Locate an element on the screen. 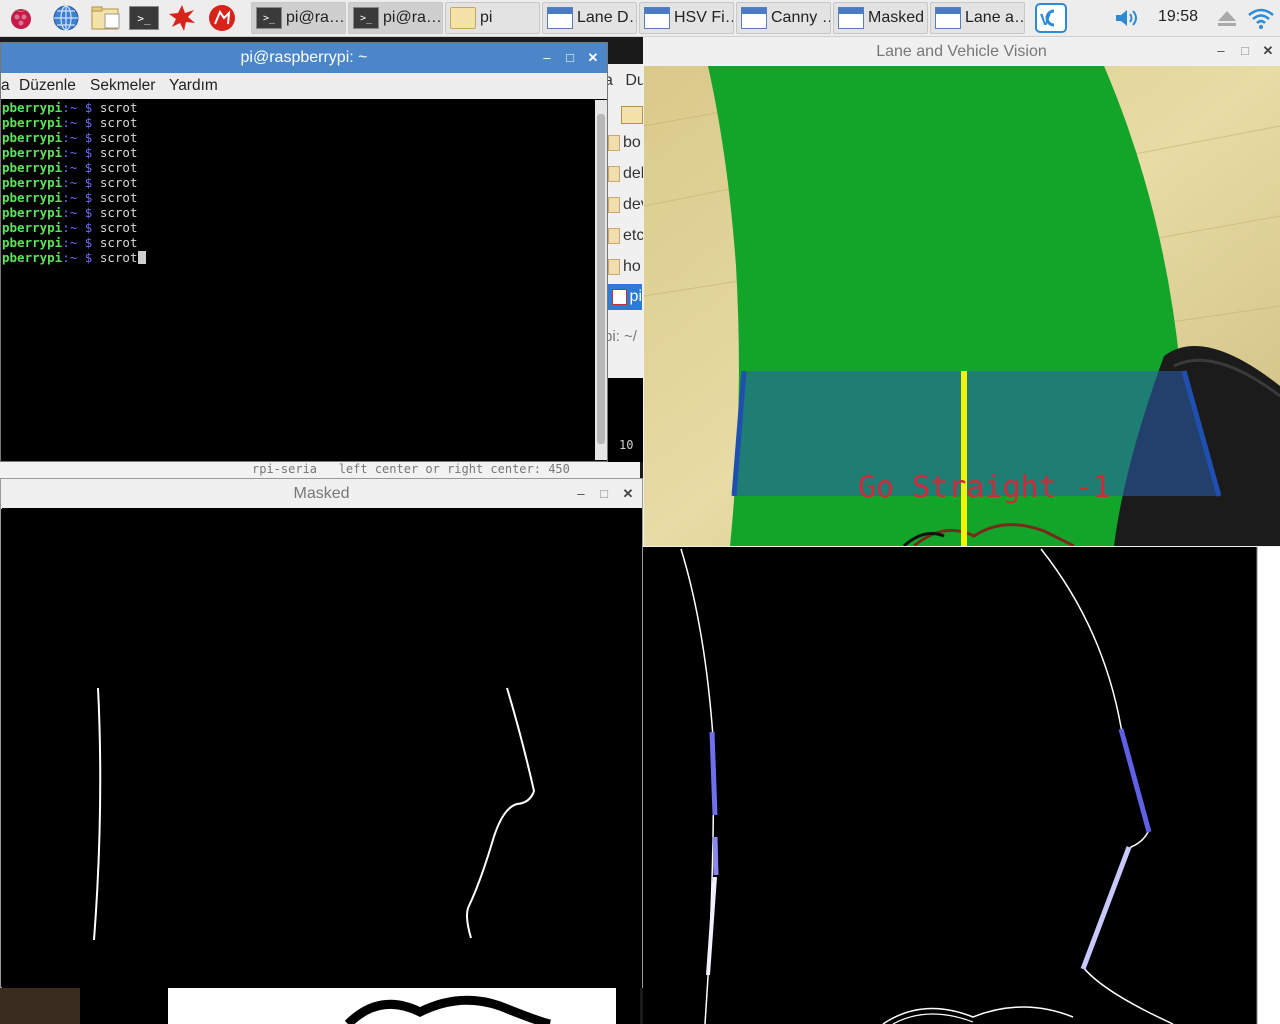  vnc-icon: V is located at coordinates (1051, 18).